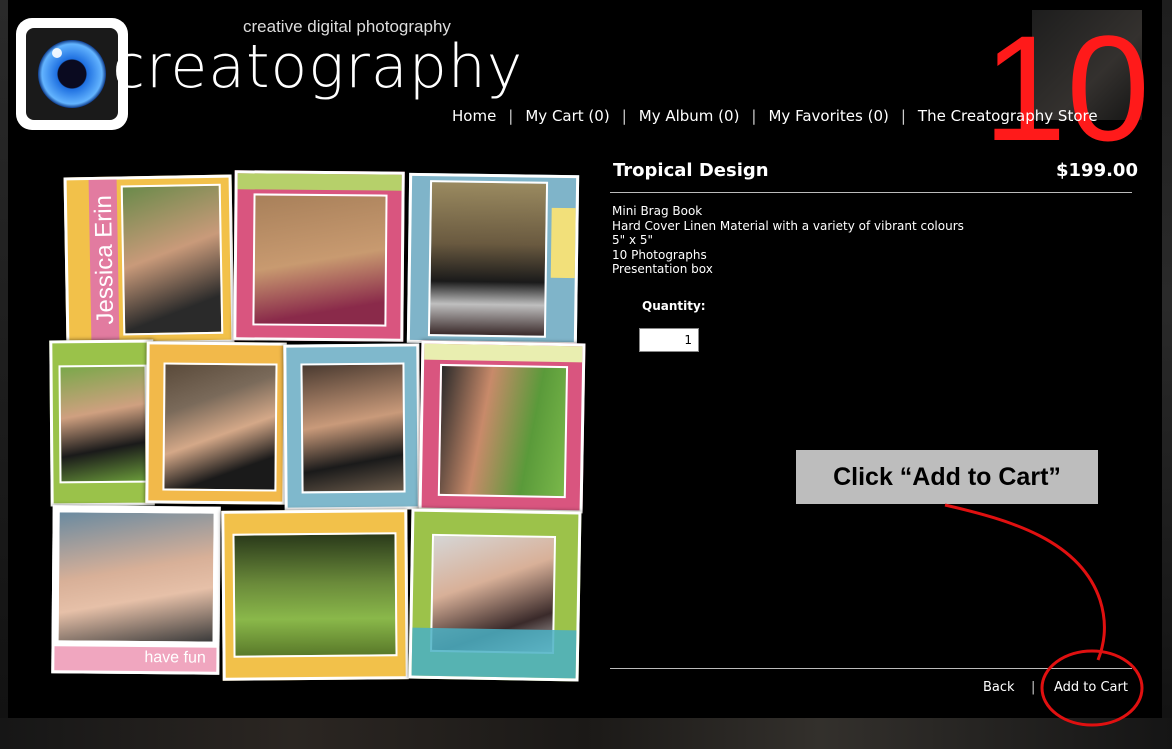 Image resolution: width=1172 pixels, height=749 pixels. I want to click on divider-top, so click(871, 192).